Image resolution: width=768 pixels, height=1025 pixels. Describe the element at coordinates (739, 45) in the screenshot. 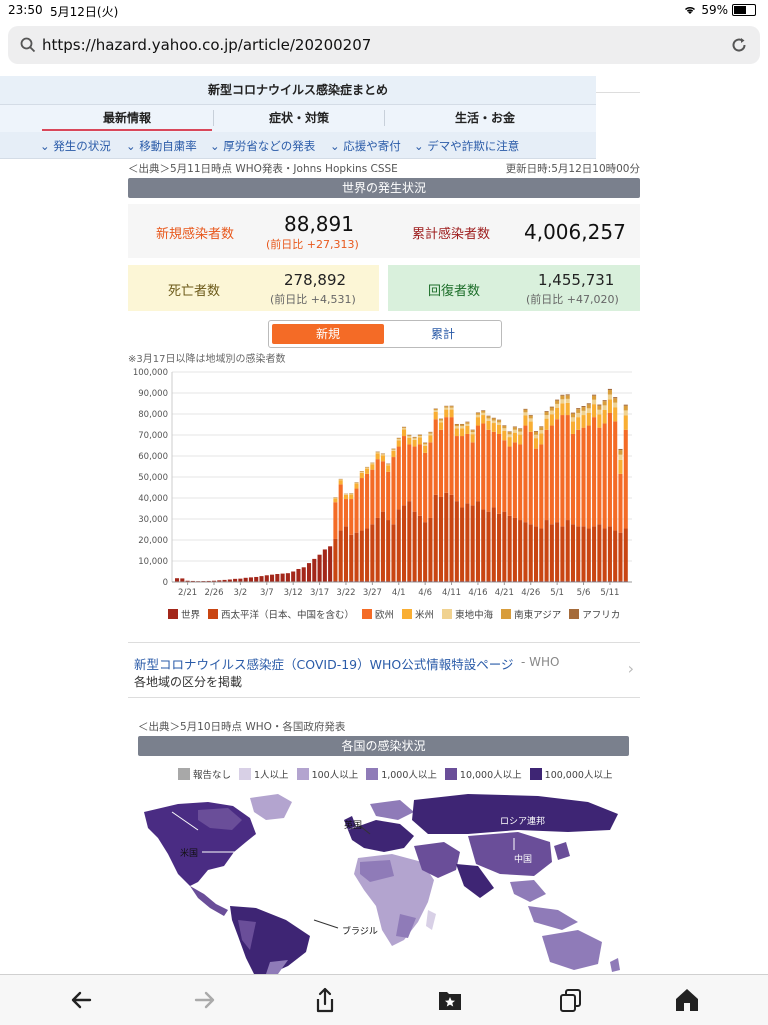

I see `reload-icon` at that location.